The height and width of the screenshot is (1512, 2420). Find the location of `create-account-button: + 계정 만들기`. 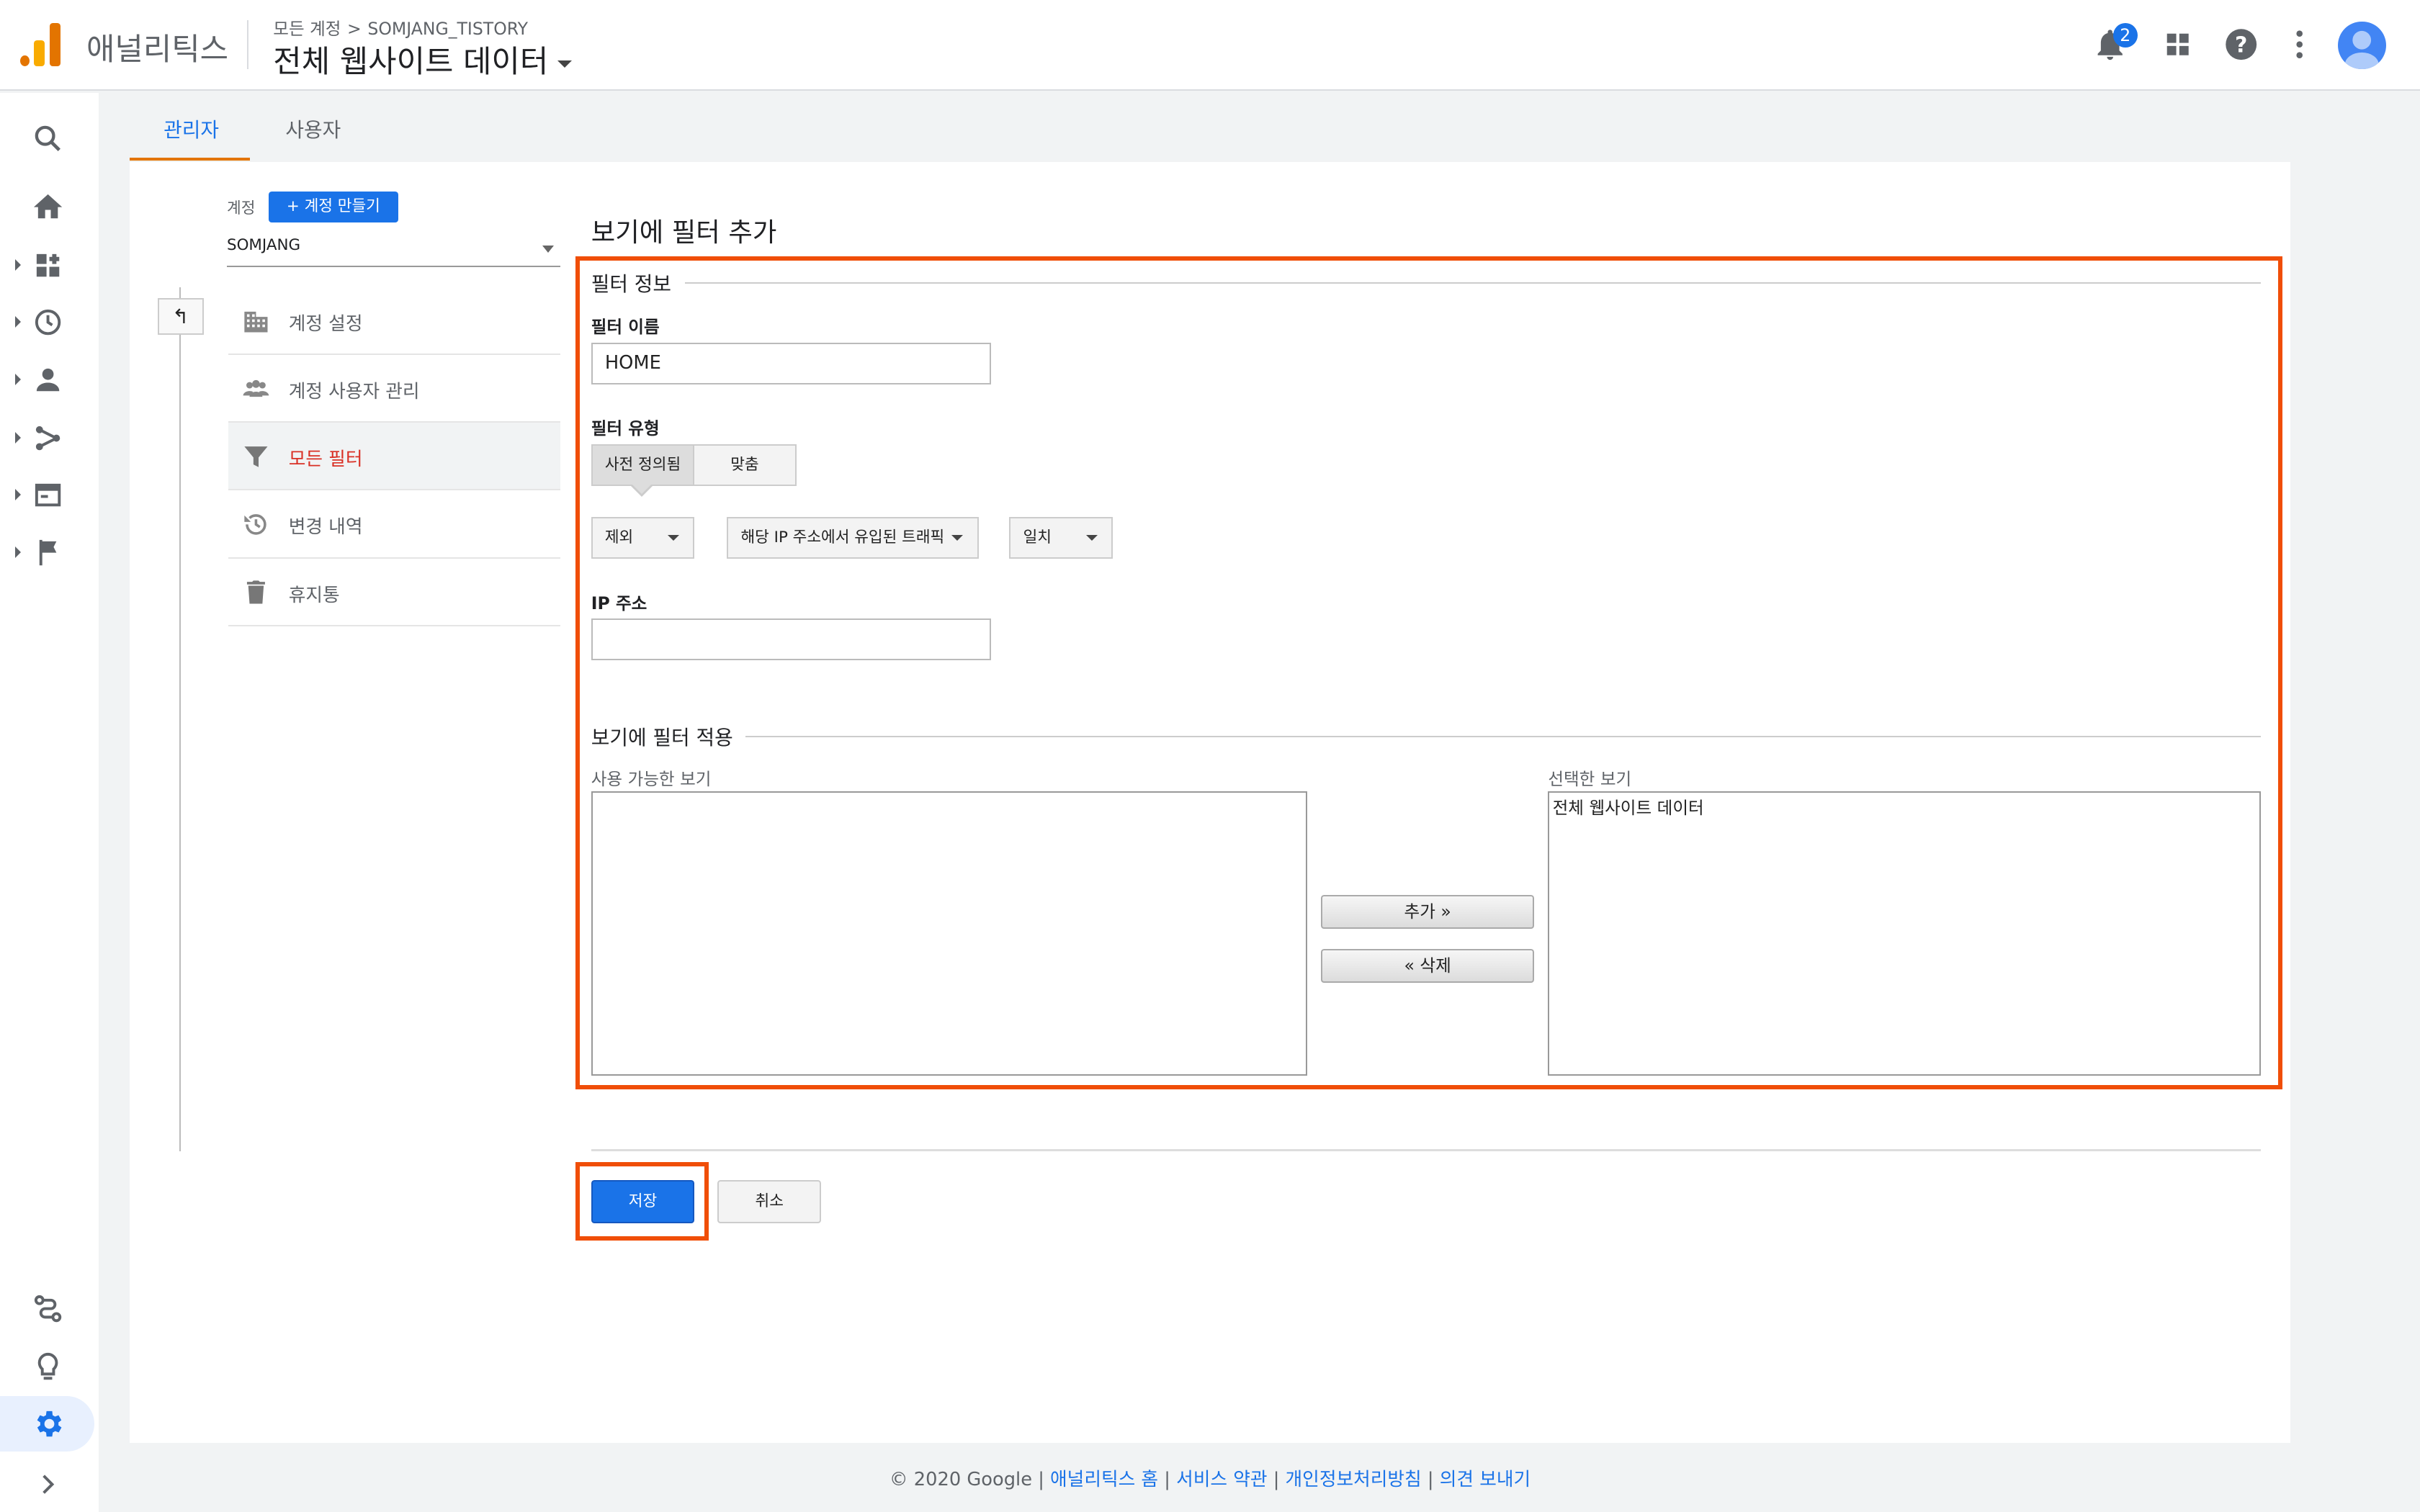

create-account-button: + 계정 만들기 is located at coordinates (333, 206).